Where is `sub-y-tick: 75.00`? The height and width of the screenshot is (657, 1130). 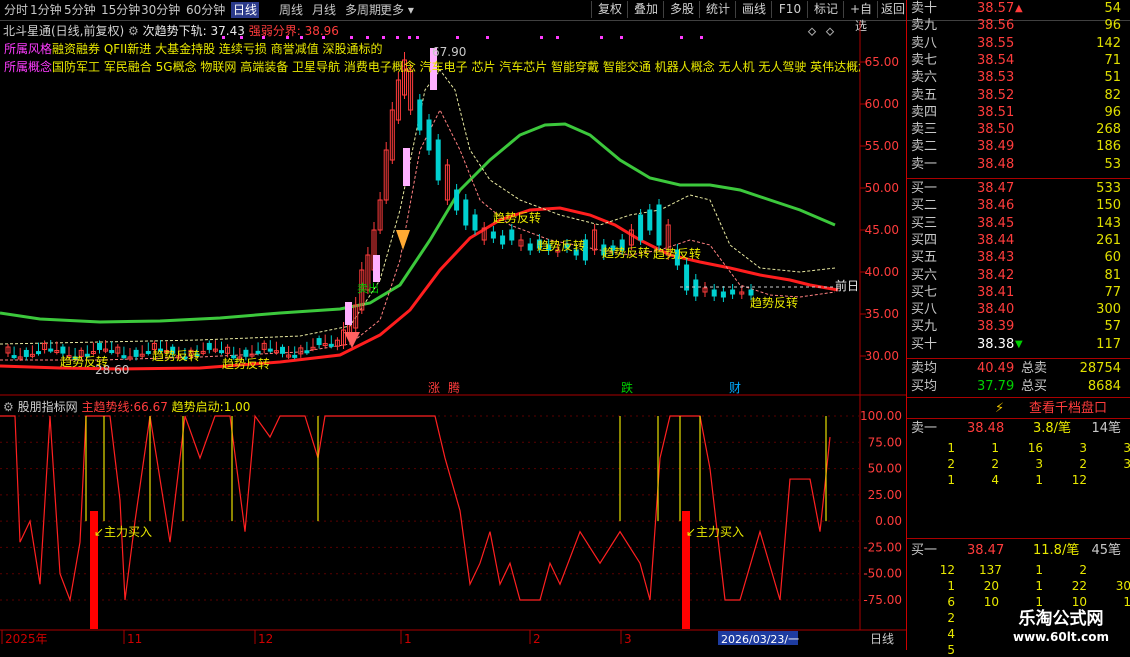
sub-y-tick: 75.00 is located at coordinates (885, 442).